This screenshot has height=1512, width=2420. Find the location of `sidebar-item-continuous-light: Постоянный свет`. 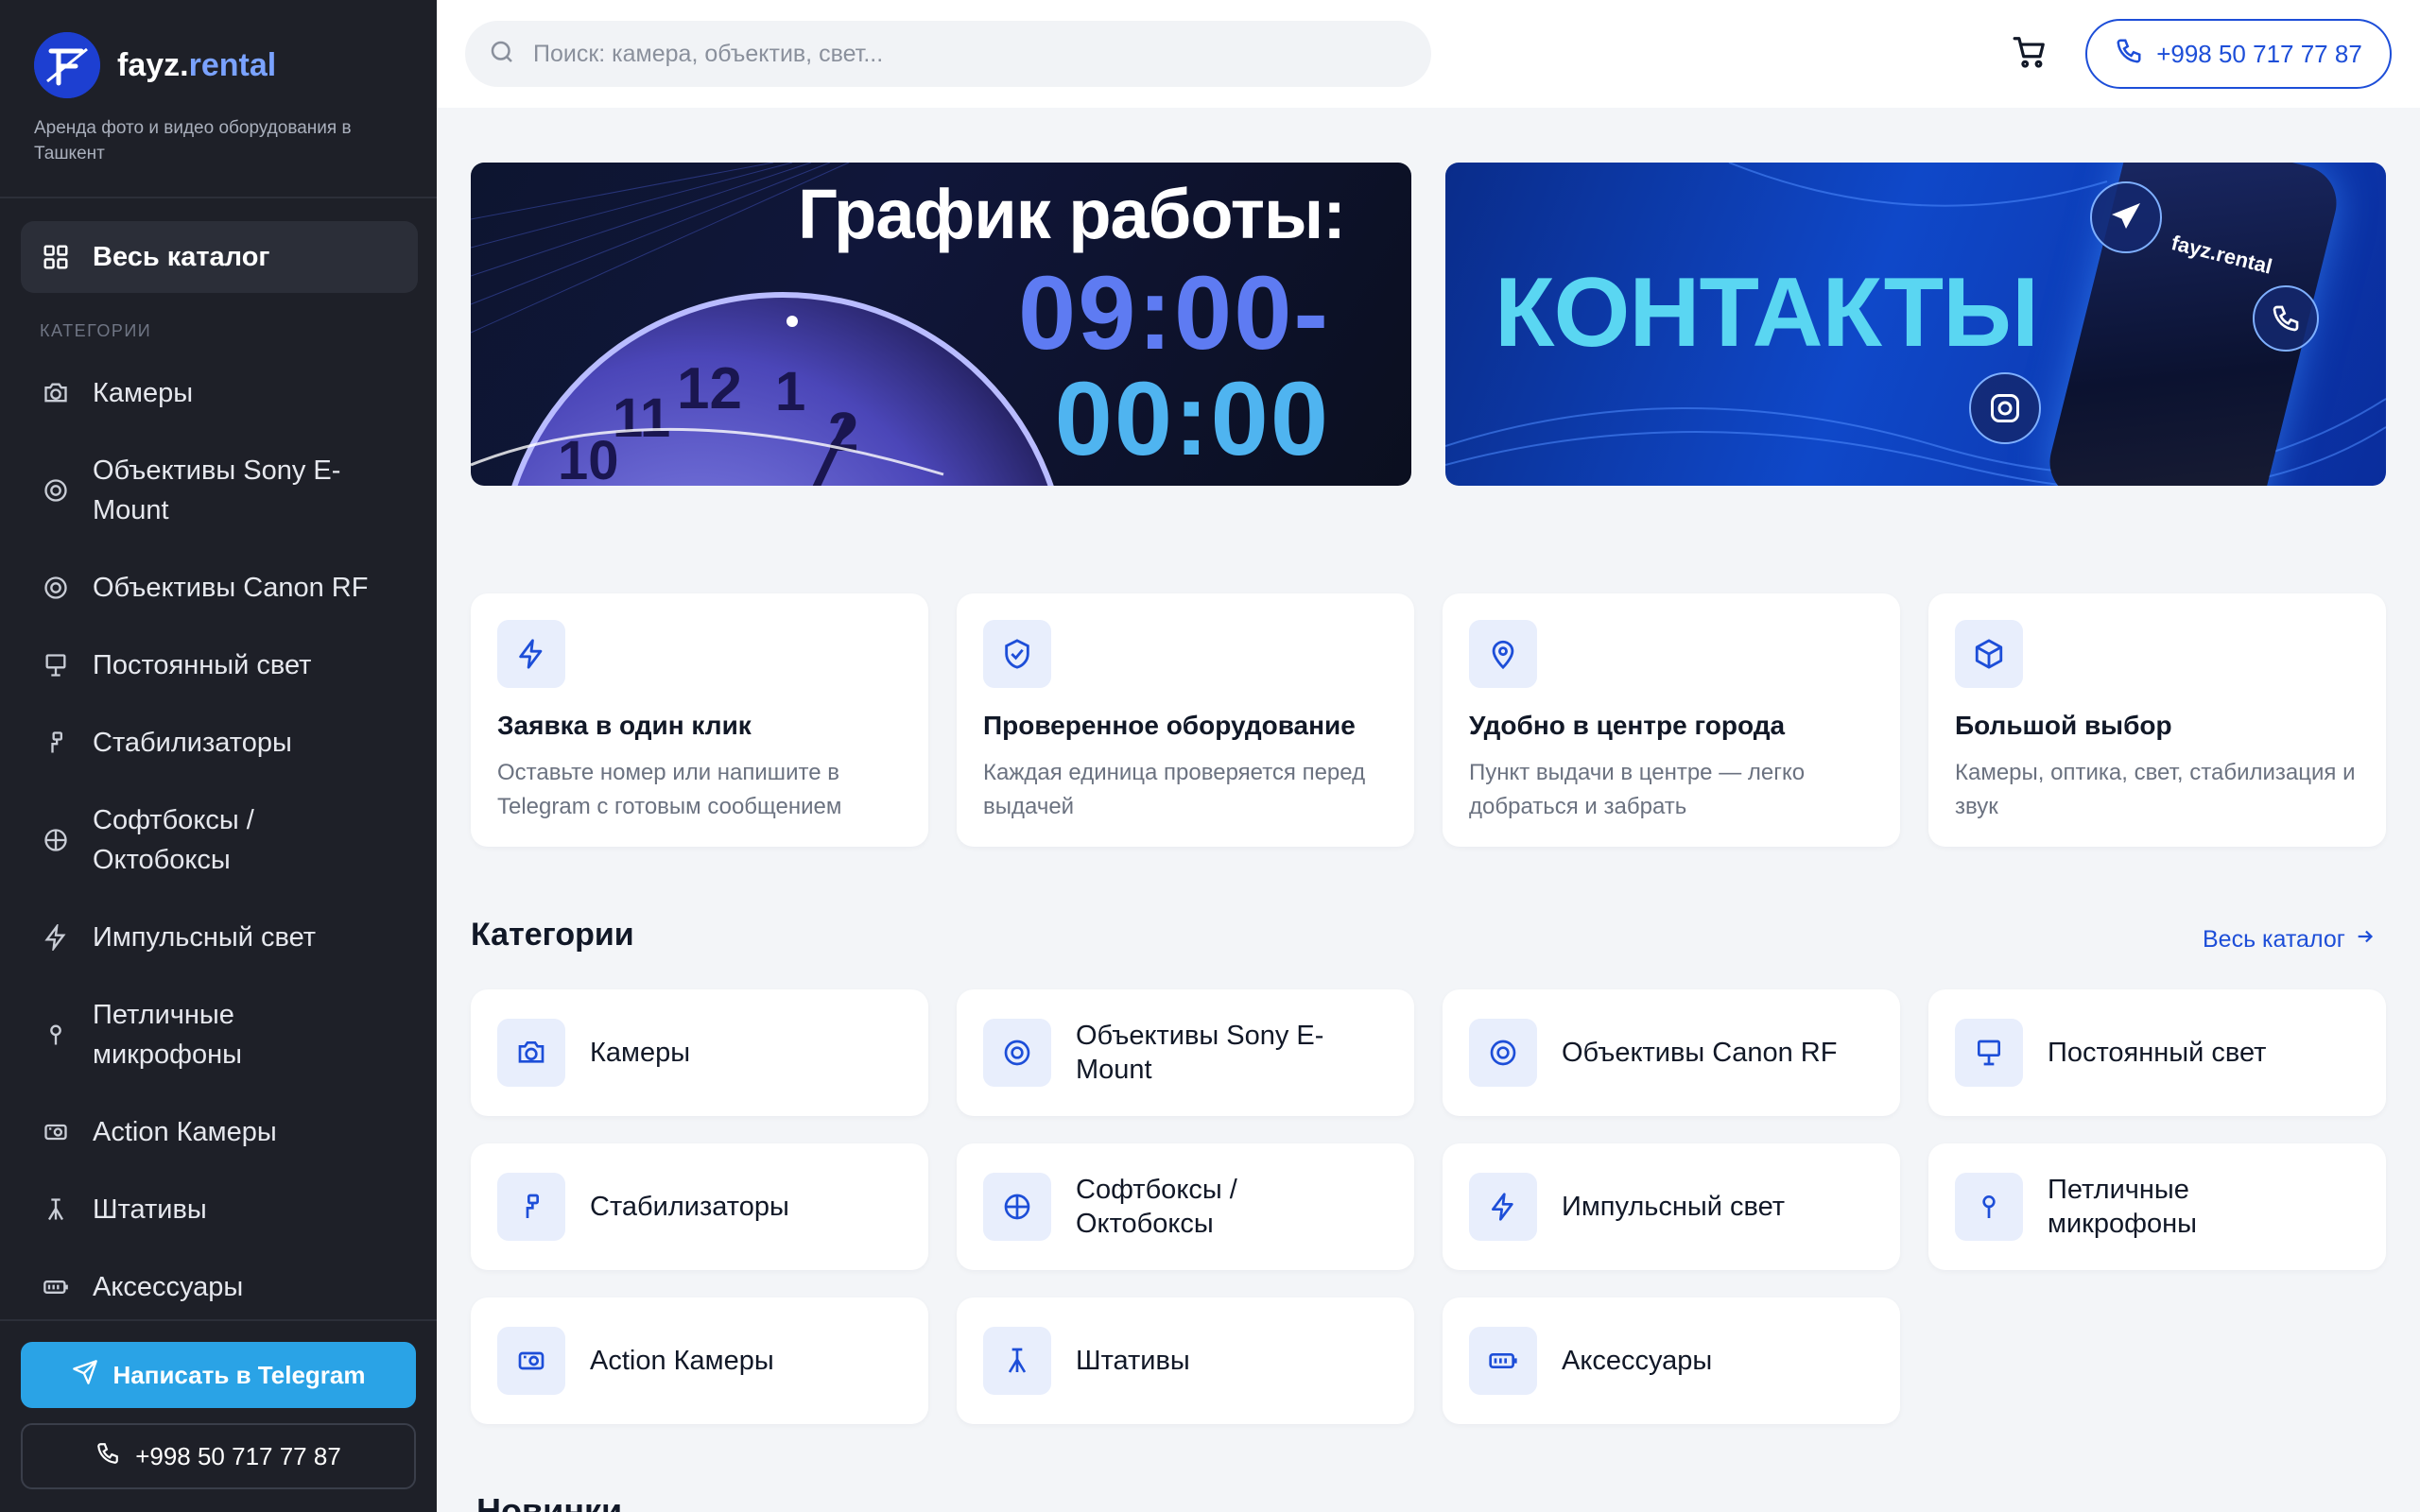

sidebar-item-continuous-light: Постоянный свет is located at coordinates (219, 665).